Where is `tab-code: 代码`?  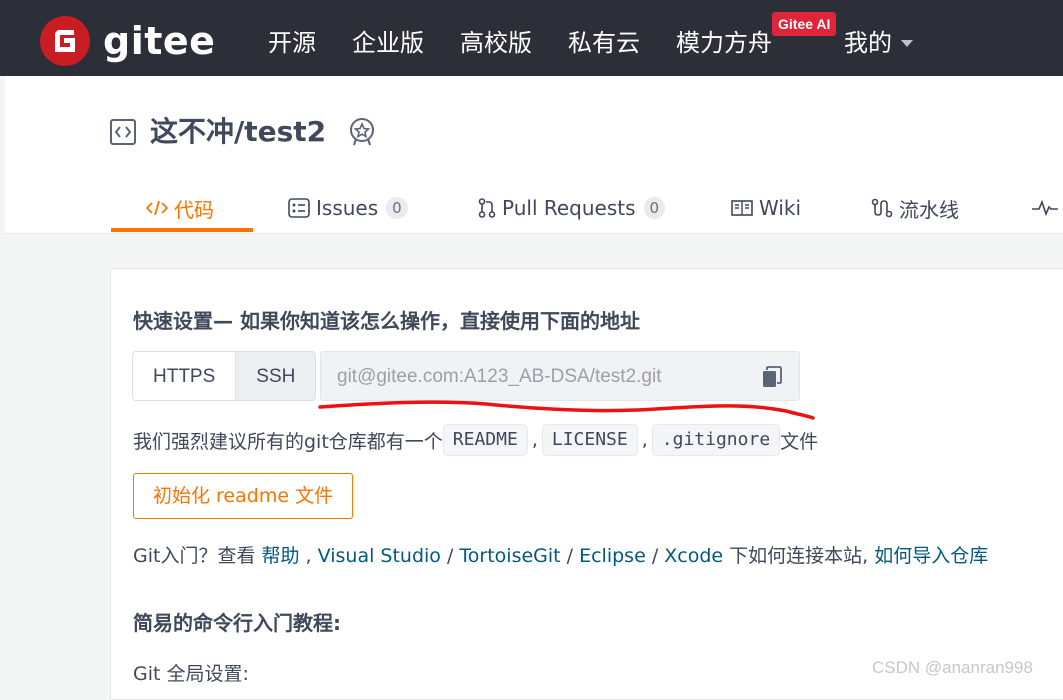
tab-code: 代码 is located at coordinates (180, 208).